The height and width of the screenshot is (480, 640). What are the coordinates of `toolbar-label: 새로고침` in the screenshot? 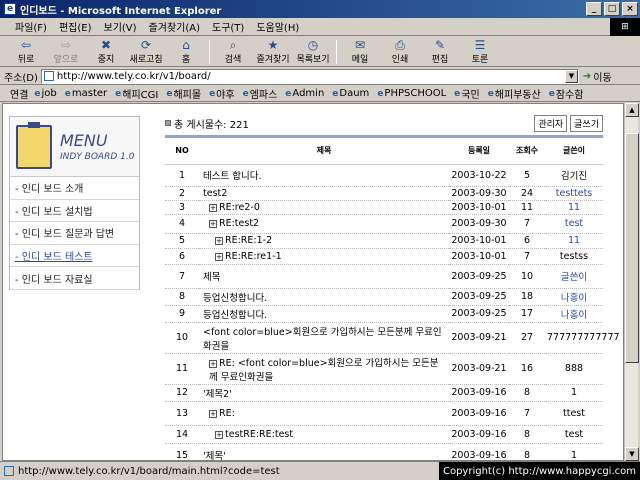 It's located at (146, 60).